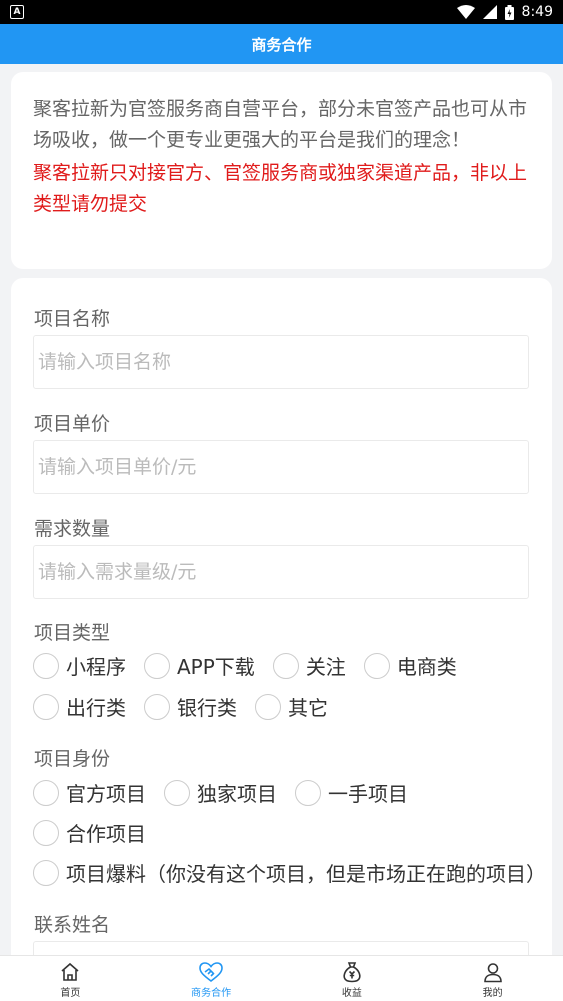  I want to click on status-time: 8:49, so click(537, 12).